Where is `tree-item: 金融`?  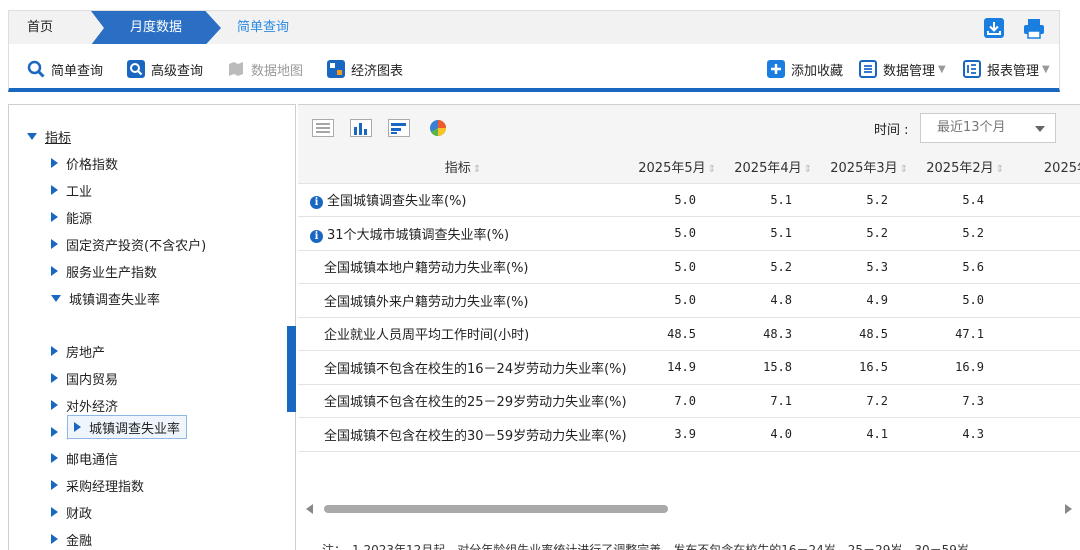
tree-item: 金融 is located at coordinates (71, 539).